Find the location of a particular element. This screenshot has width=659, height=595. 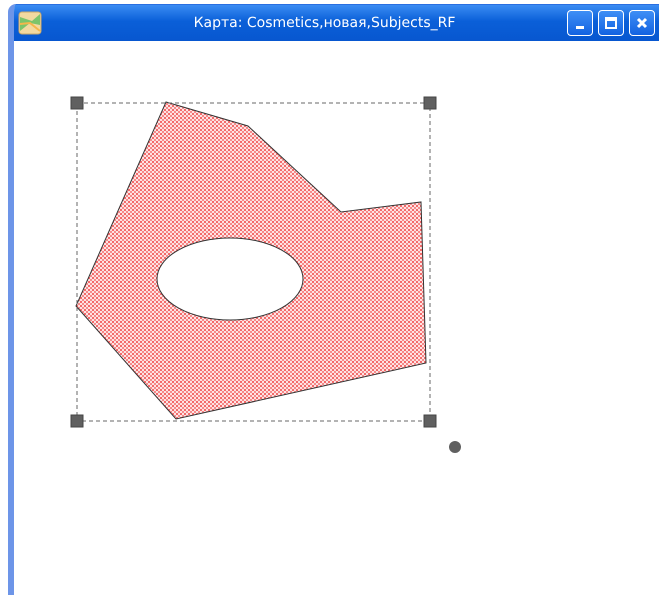

maximize-icon is located at coordinates (611, 23).